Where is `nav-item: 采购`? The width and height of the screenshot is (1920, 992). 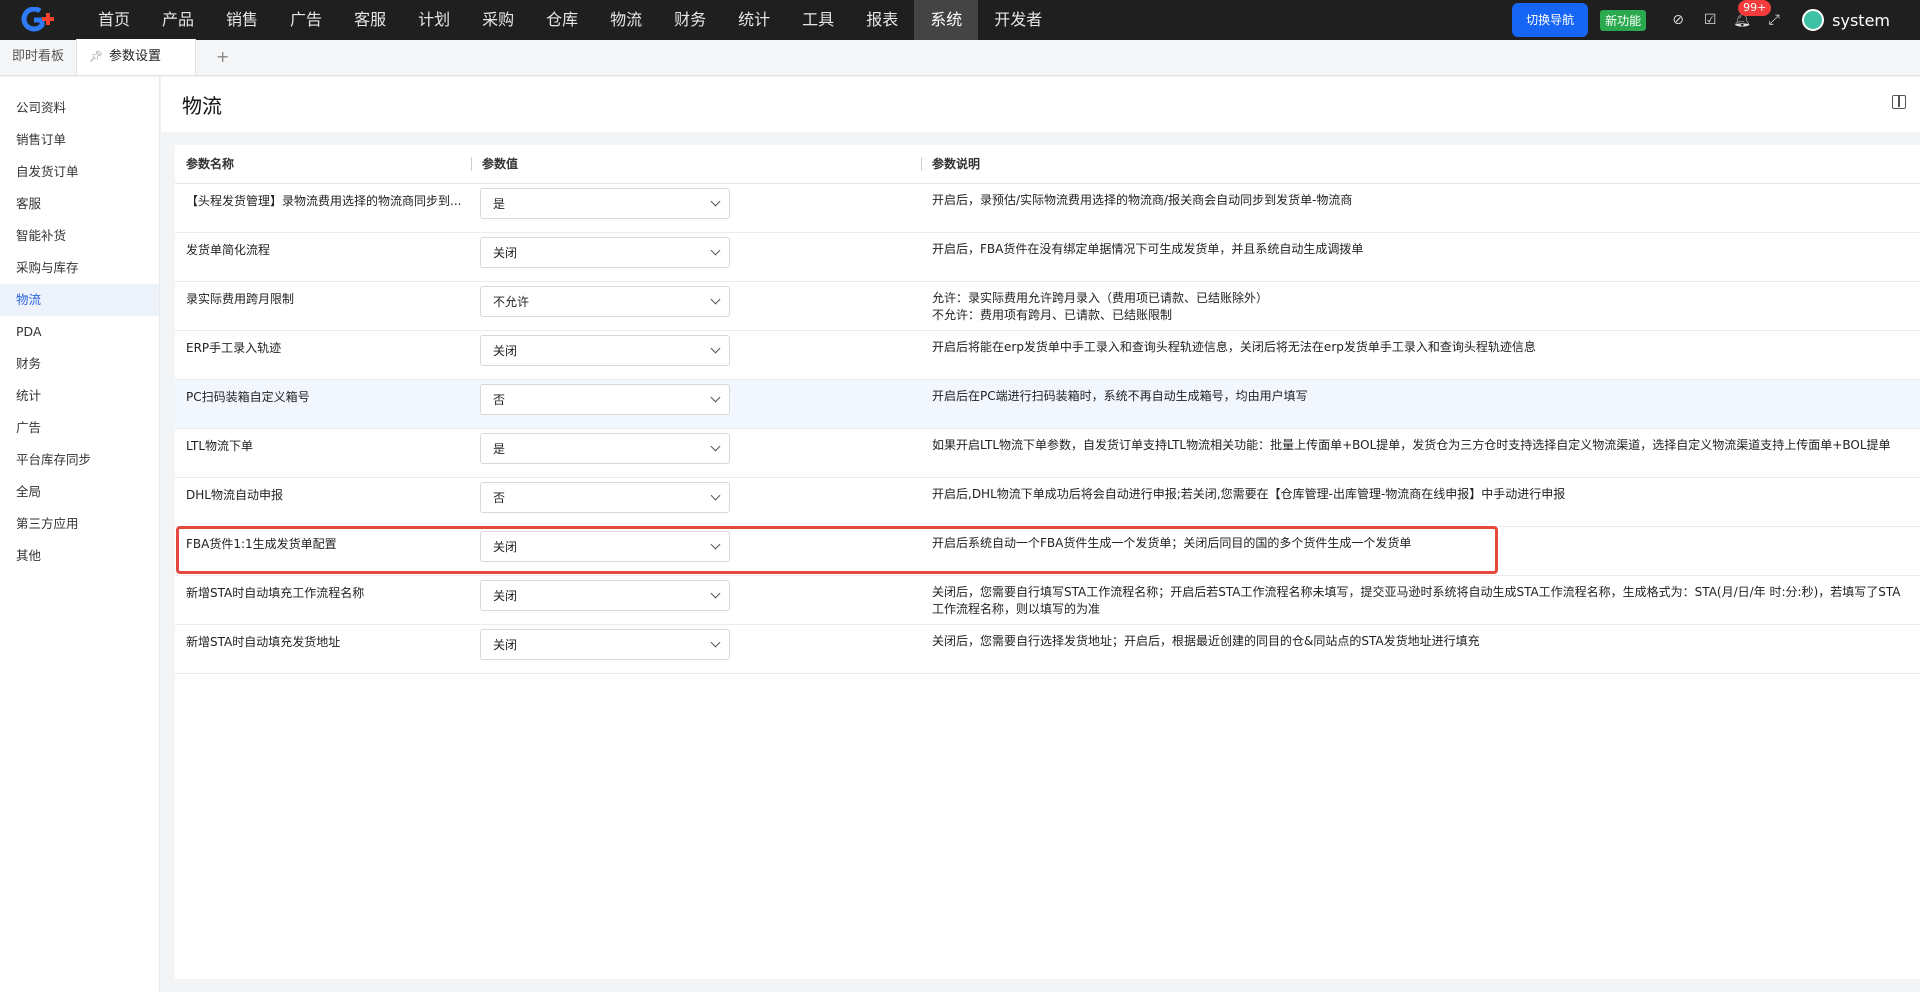
nav-item: 采购 is located at coordinates (498, 20).